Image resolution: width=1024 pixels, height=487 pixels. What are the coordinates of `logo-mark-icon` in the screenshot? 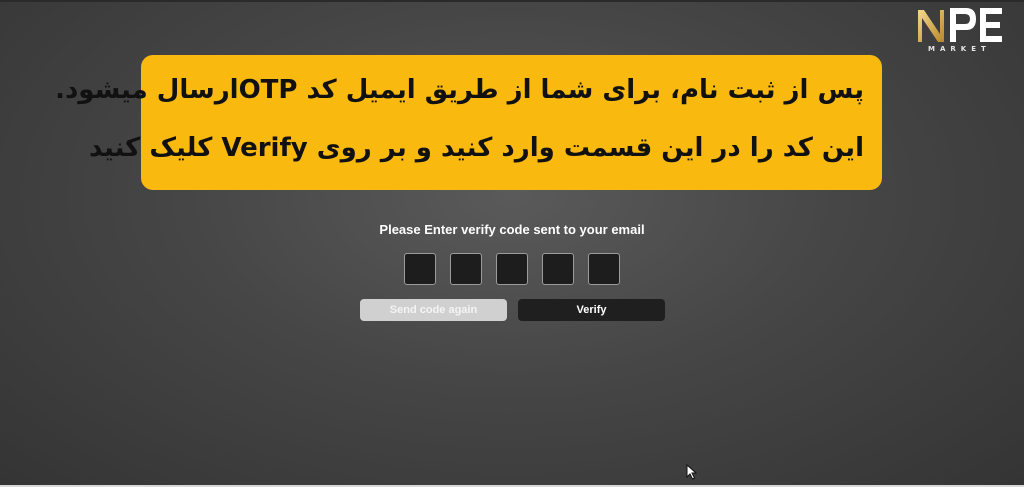 It's located at (960, 25).